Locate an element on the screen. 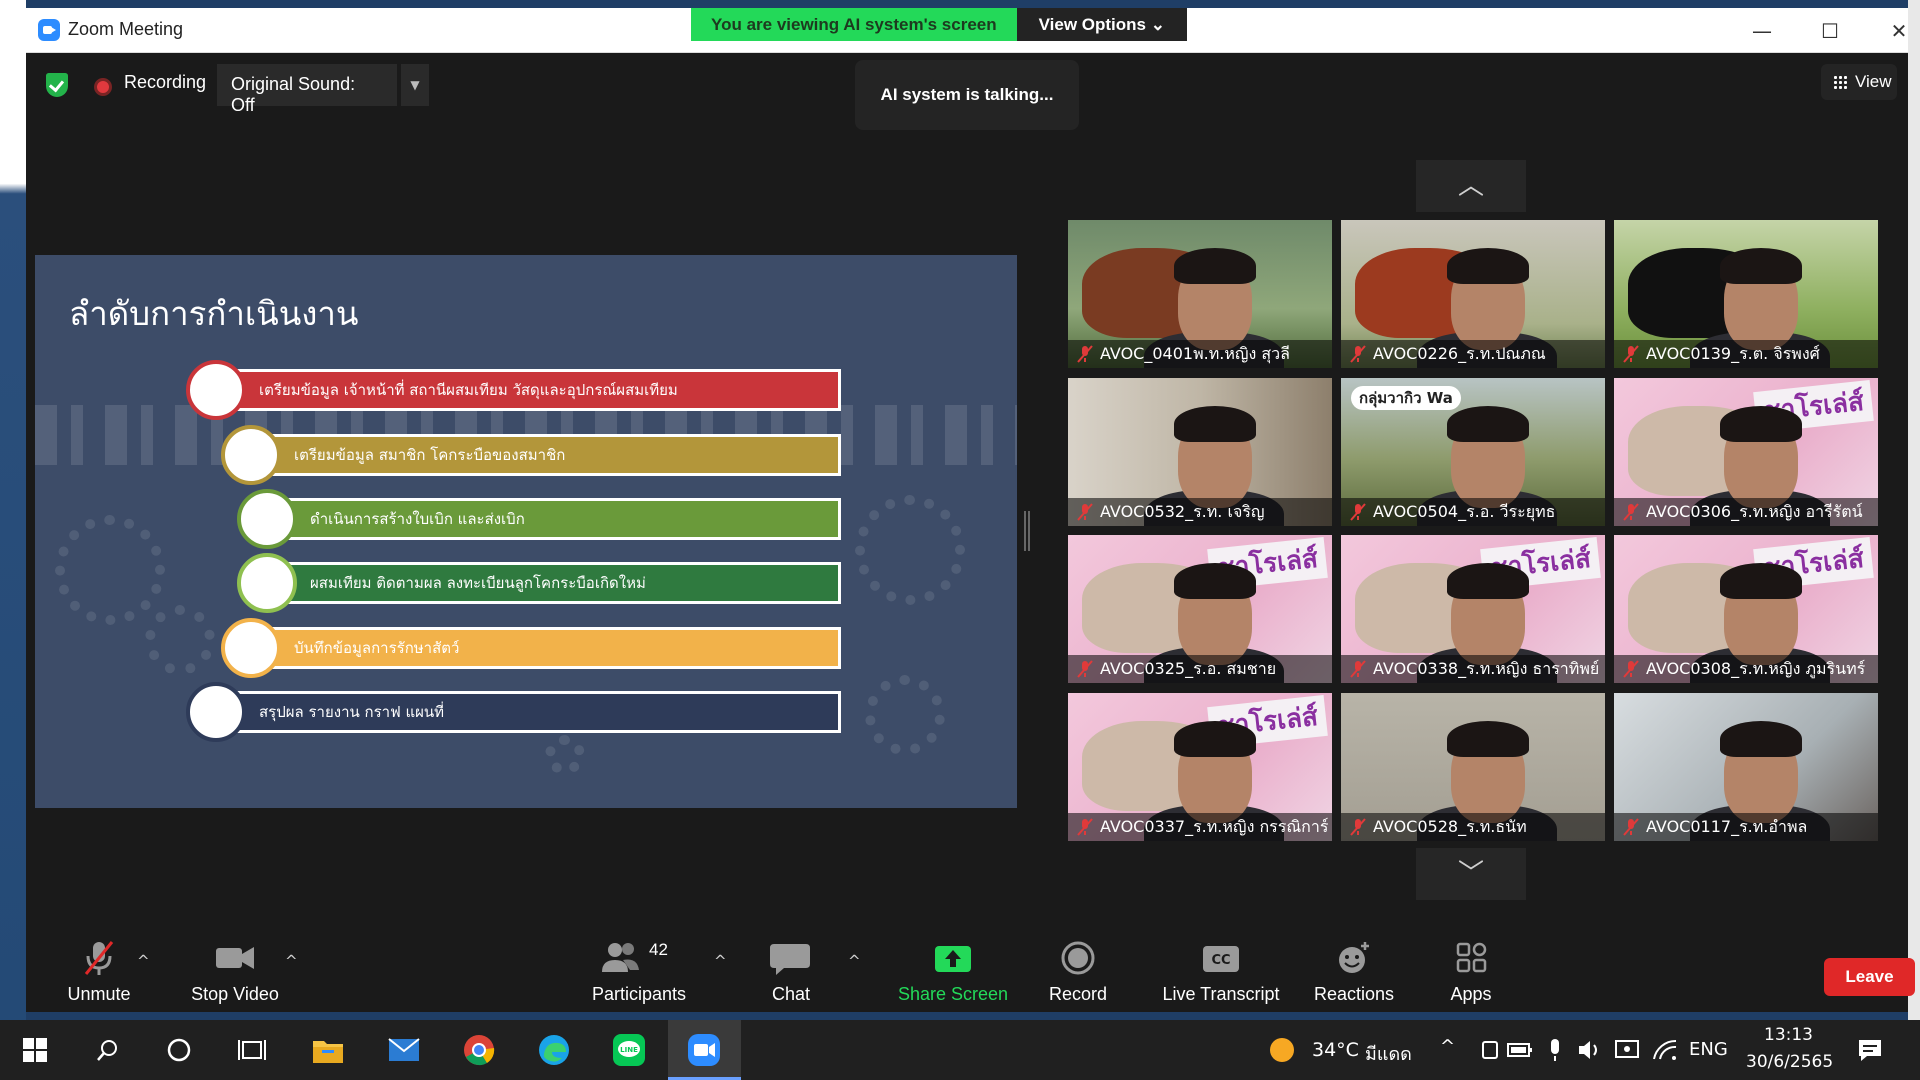 This screenshot has width=1920, height=1080. stop-video-button: Stop Video is located at coordinates (235, 978).